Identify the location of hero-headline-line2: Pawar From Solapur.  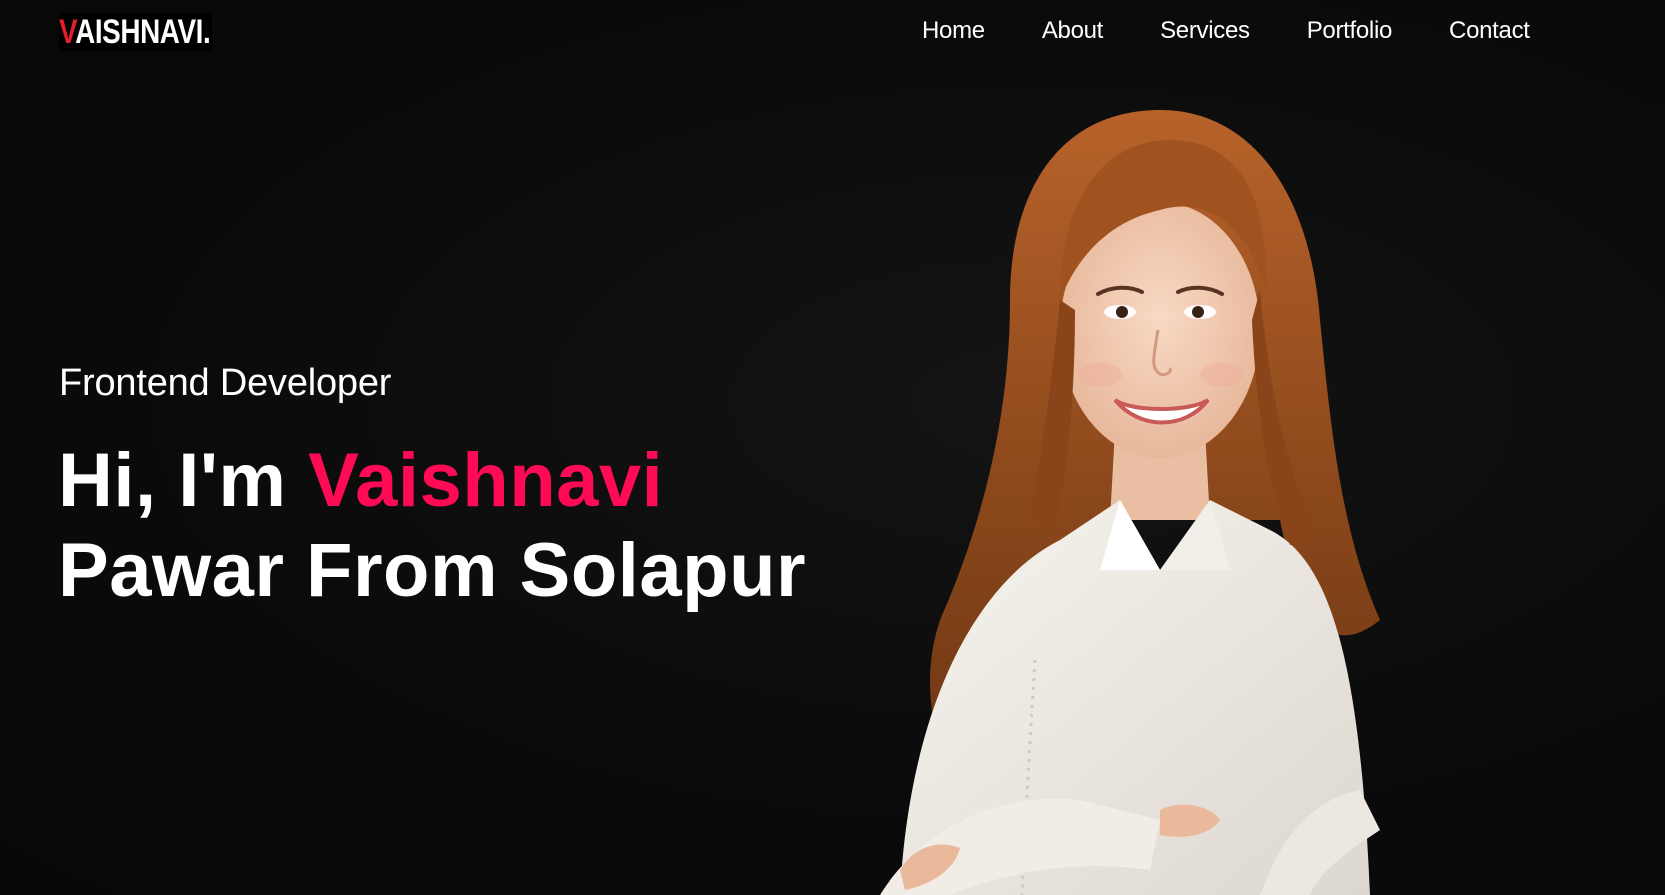
(432, 570).